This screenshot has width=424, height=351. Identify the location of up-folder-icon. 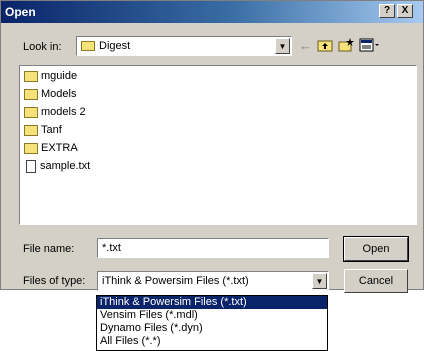
(325, 46).